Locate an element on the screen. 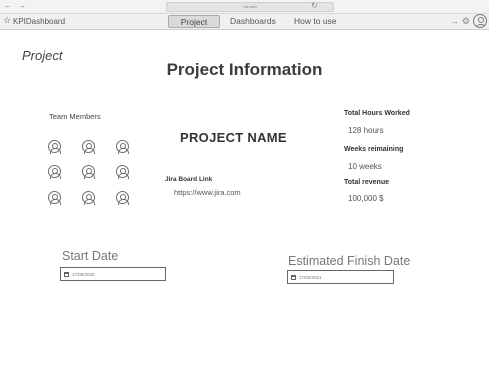 The width and height of the screenshot is (489, 367). total-revenue-value: 100,000 $ is located at coordinates (366, 198).